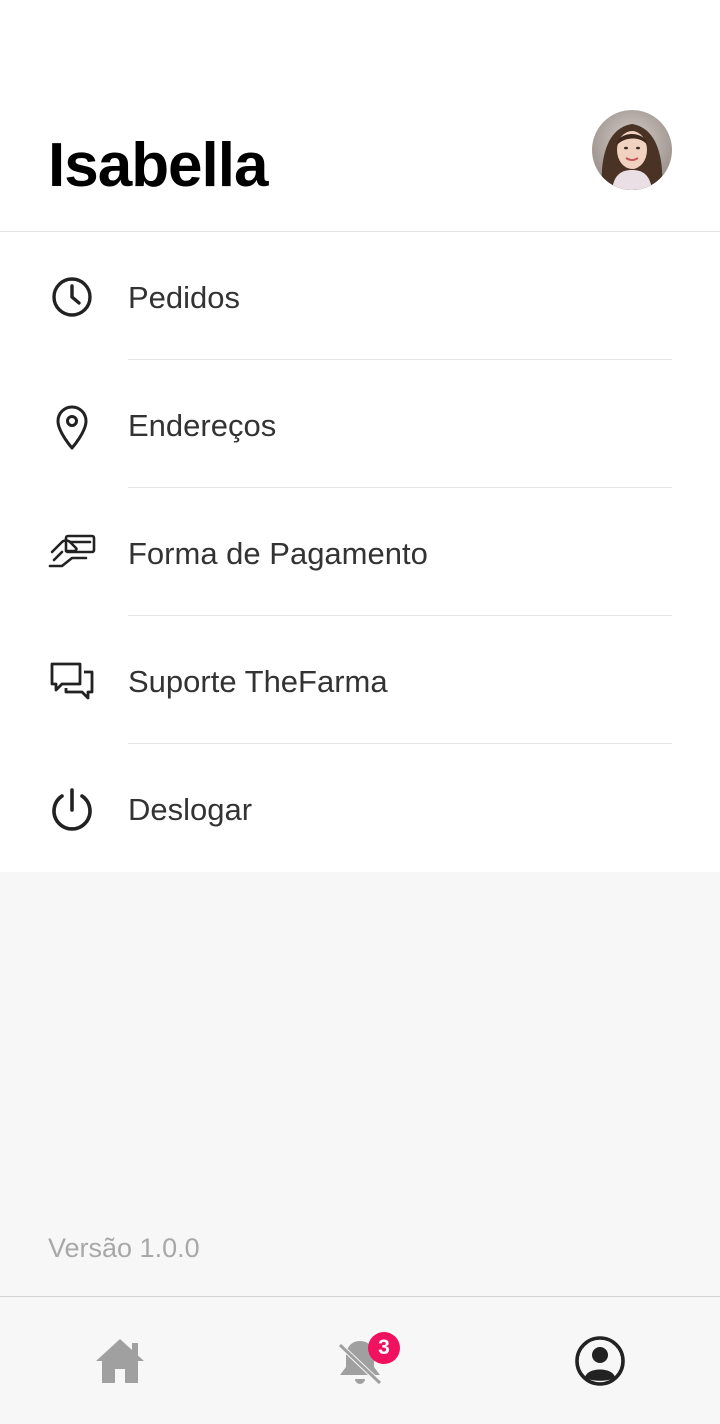 This screenshot has height=1424, width=720. What do you see at coordinates (190, 809) in the screenshot?
I see `menu-item-label: Deslogar` at bounding box center [190, 809].